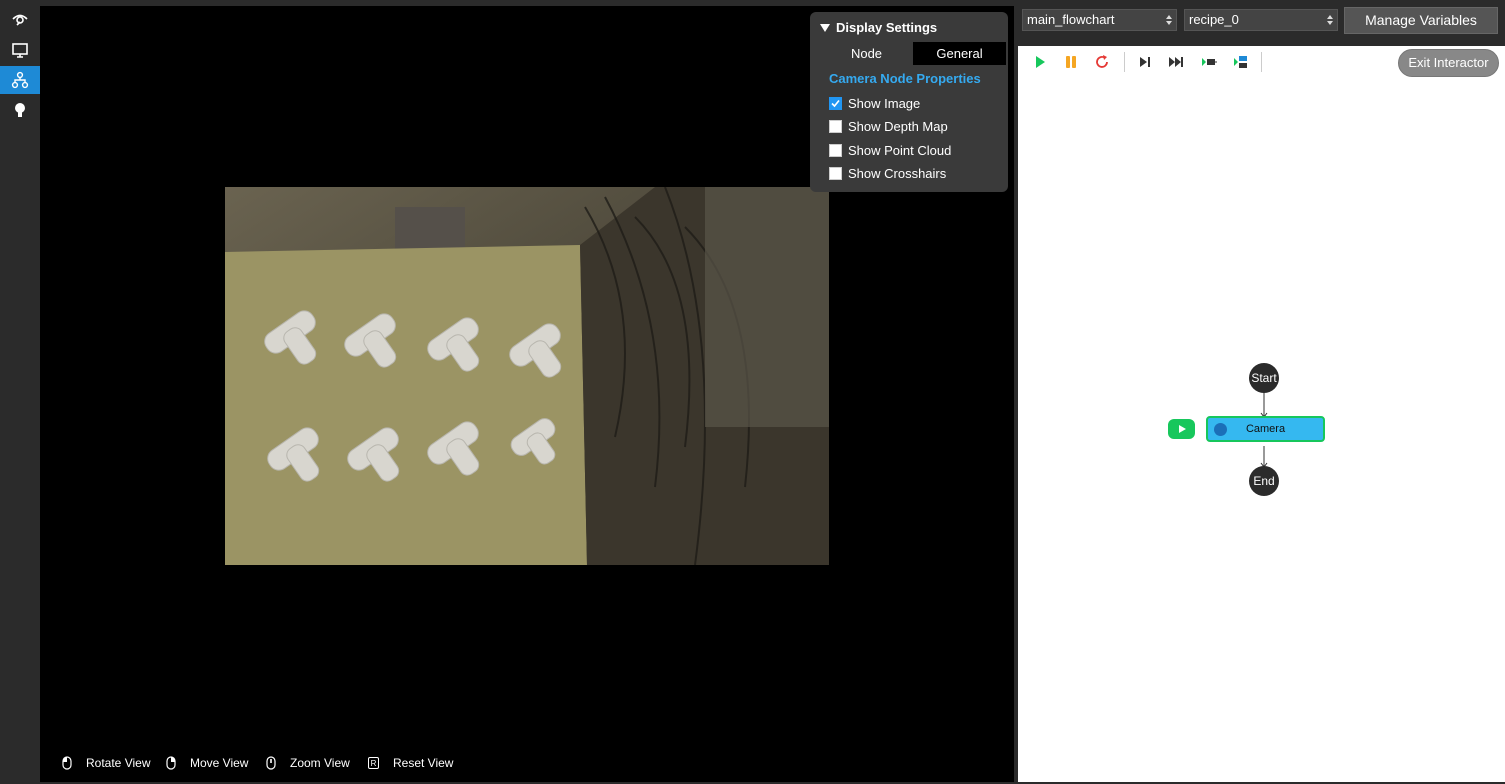  Describe the element at coordinates (1209, 62) in the screenshot. I see `run-to-node-icon` at that location.